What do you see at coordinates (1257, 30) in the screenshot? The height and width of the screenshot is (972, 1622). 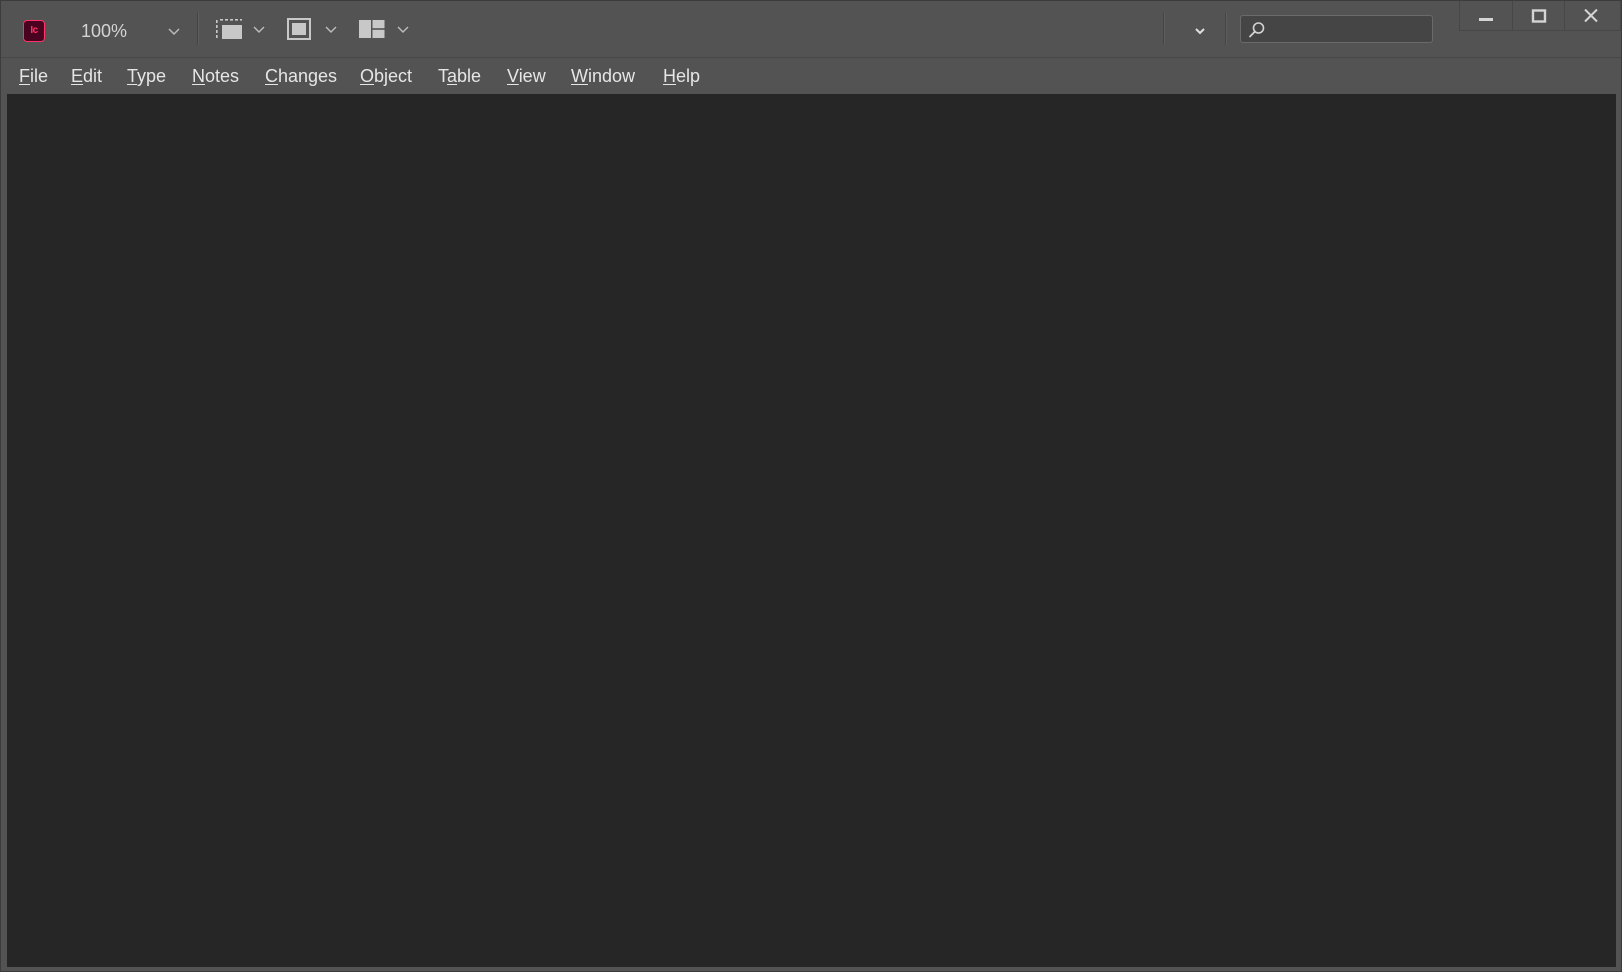 I see `search-icon` at bounding box center [1257, 30].